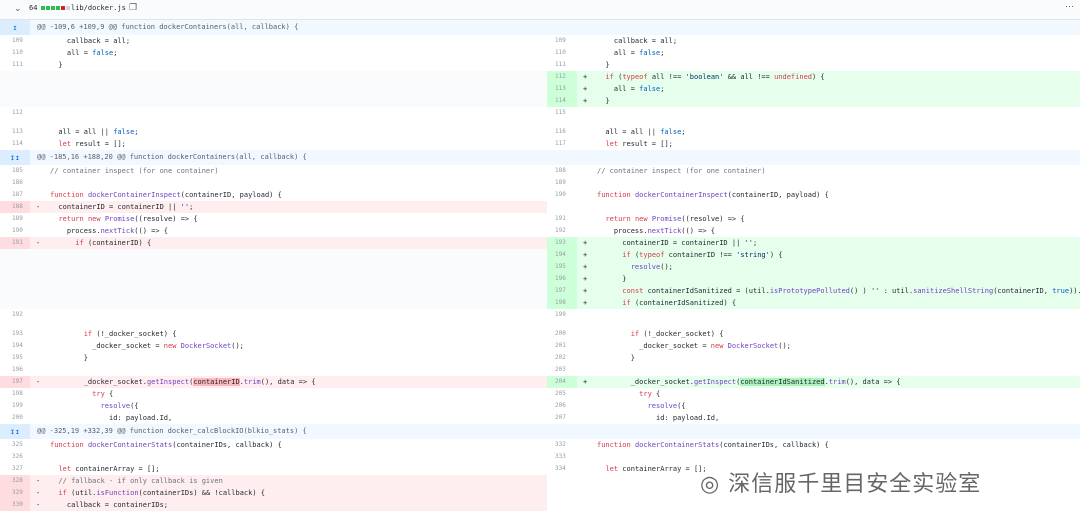 This screenshot has width=1080, height=527. What do you see at coordinates (540, 457) in the screenshot?
I see `diff-row: 326 333` at bounding box center [540, 457].